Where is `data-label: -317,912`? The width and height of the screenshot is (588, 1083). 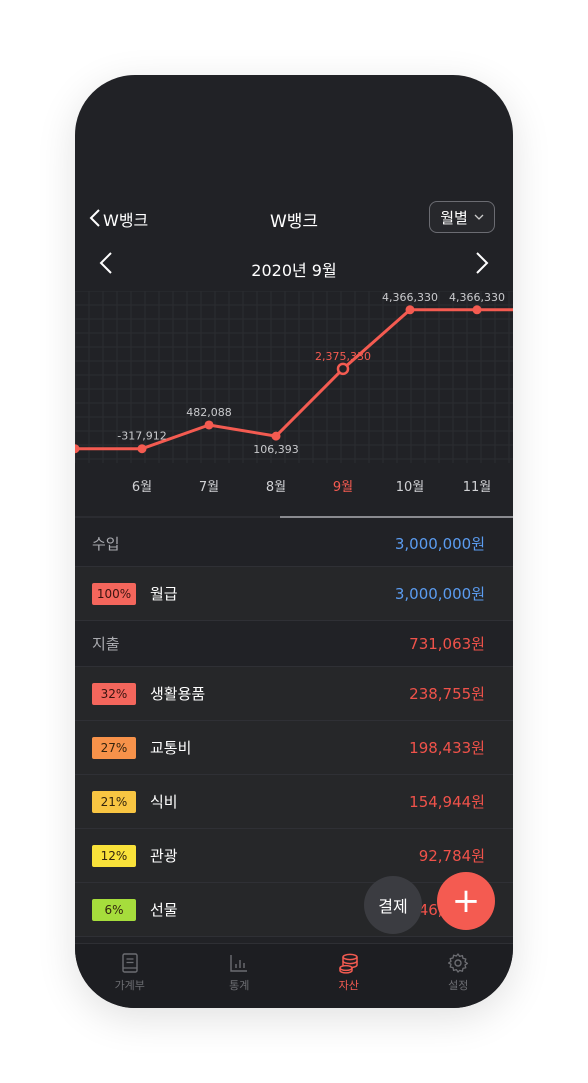 data-label: -317,912 is located at coordinates (141, 436).